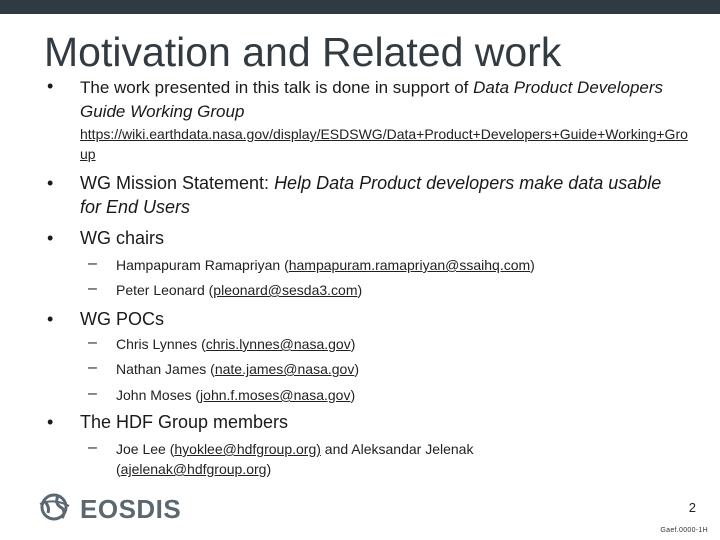  What do you see at coordinates (275, 395) in the screenshot?
I see `email-link: john.f.moses@nasa.gov` at bounding box center [275, 395].